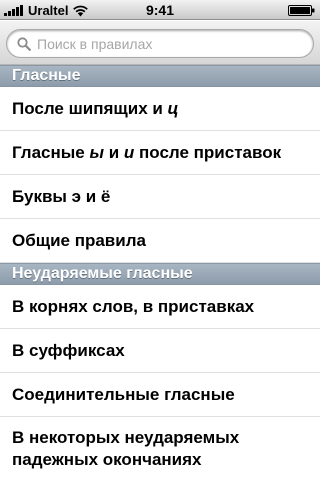  I want to click on row-label: Соединительные гласные, so click(123, 394).